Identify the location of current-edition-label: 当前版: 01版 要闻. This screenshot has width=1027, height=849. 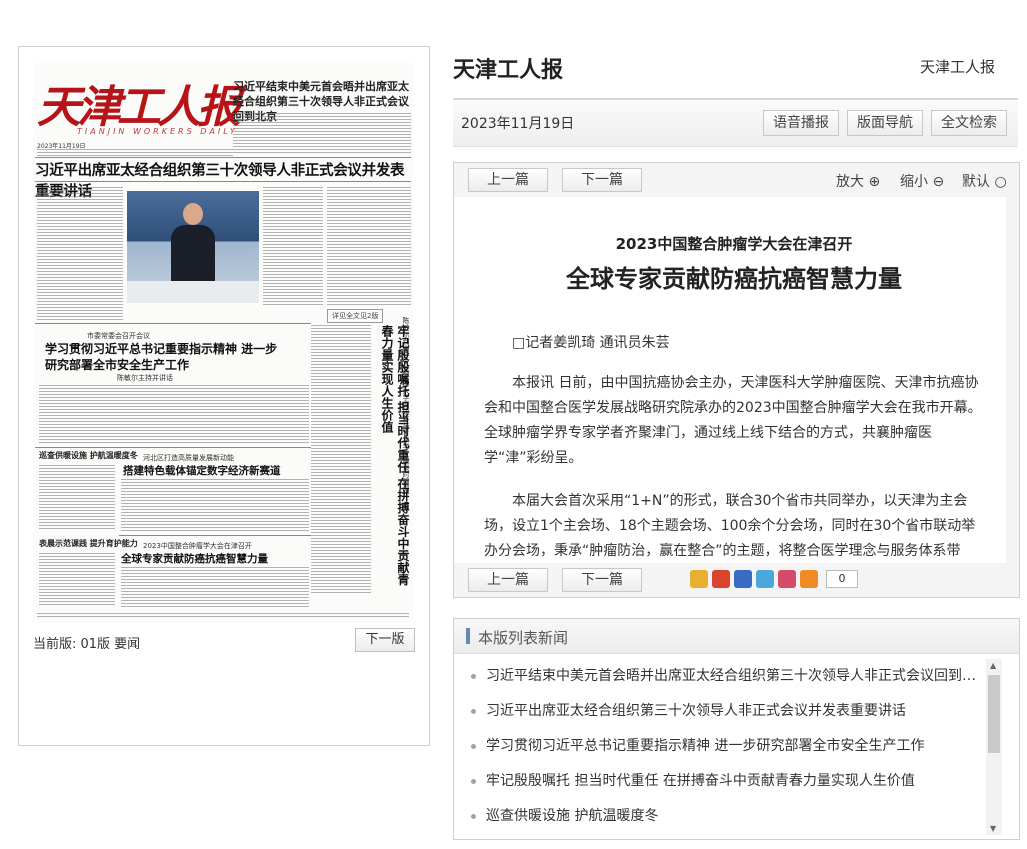
(87, 644).